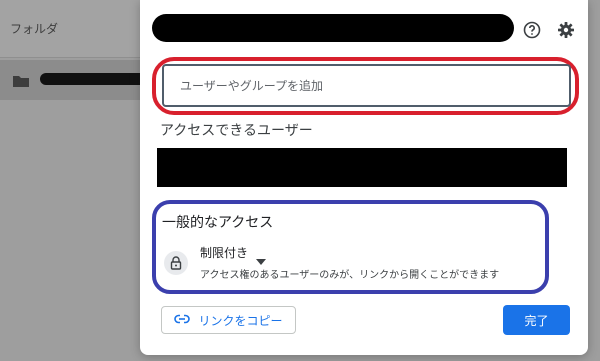 This screenshot has width=600, height=361. I want to click on redacted-folder-name, so click(95, 79).